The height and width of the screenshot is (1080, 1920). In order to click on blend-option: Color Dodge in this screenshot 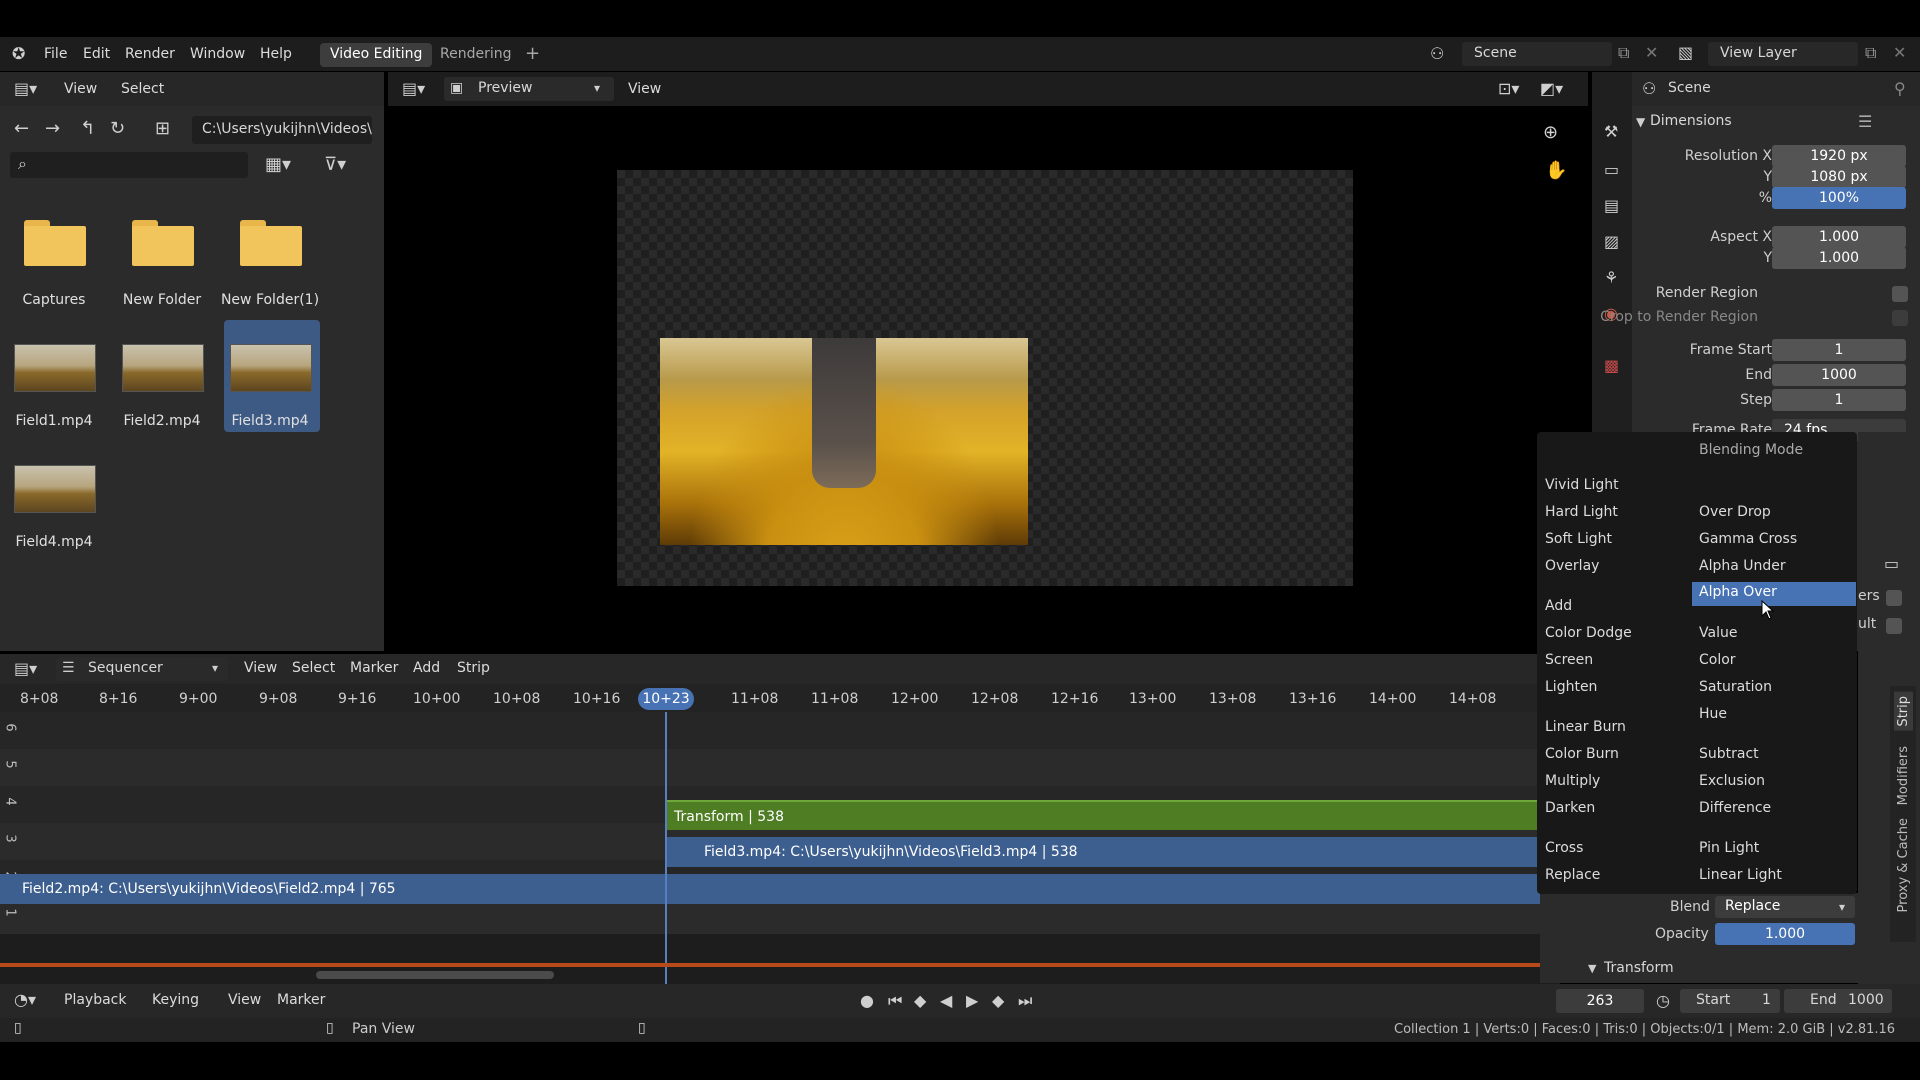, I will do `click(1588, 633)`.